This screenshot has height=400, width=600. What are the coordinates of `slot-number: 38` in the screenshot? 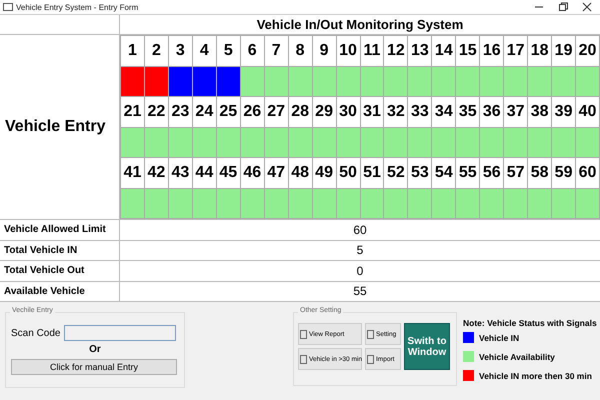 It's located at (540, 111).